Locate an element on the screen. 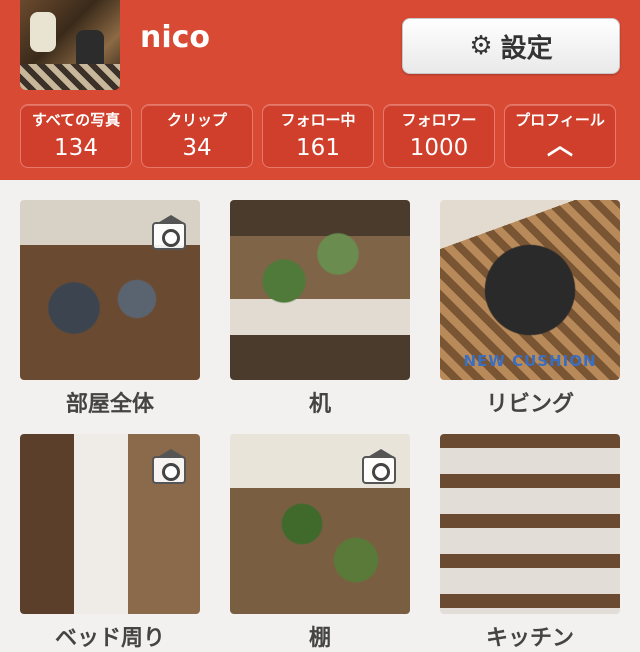 This screenshot has width=640, height=652. album-caption: 部屋全体 is located at coordinates (109, 404).